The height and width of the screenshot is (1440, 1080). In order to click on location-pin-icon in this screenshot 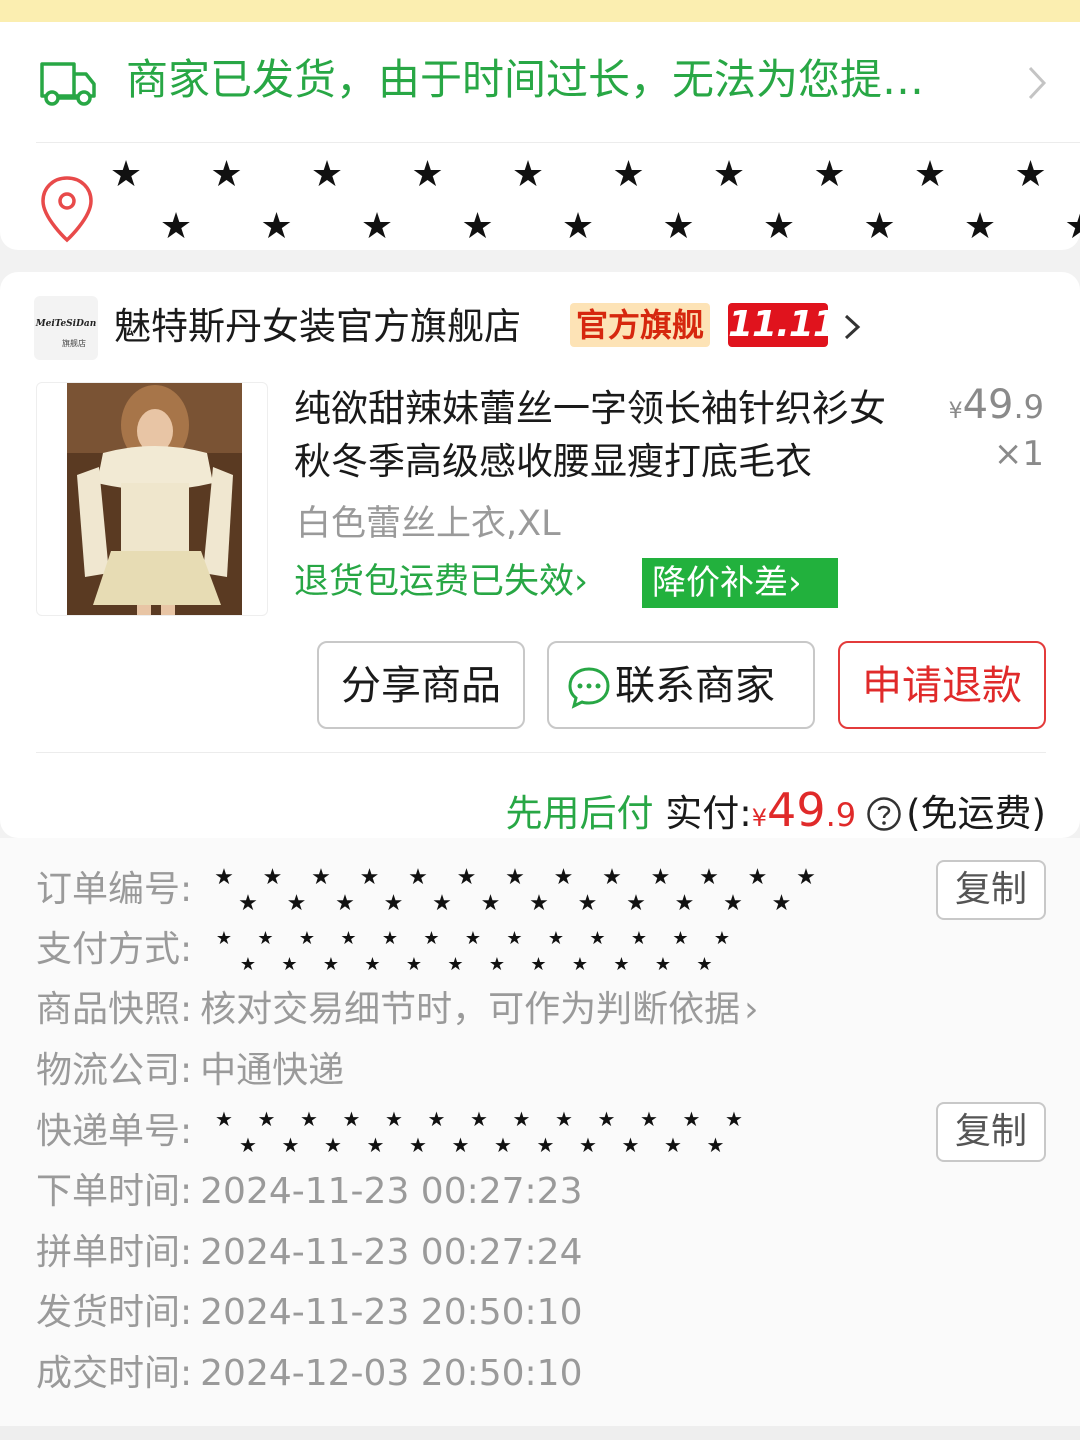, I will do `click(67, 209)`.